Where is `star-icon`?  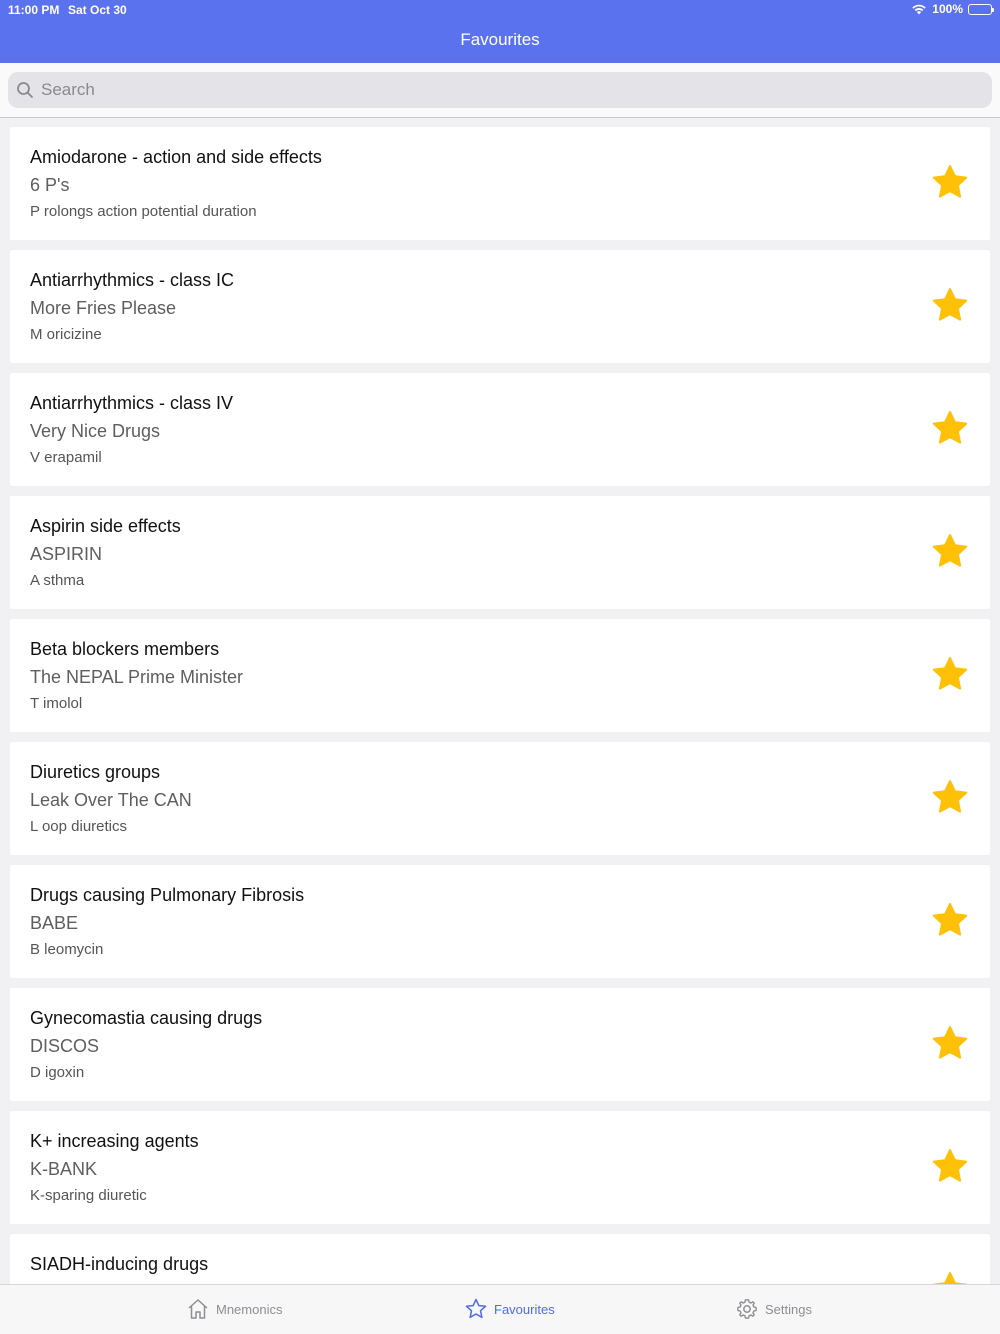 star-icon is located at coordinates (476, 1308).